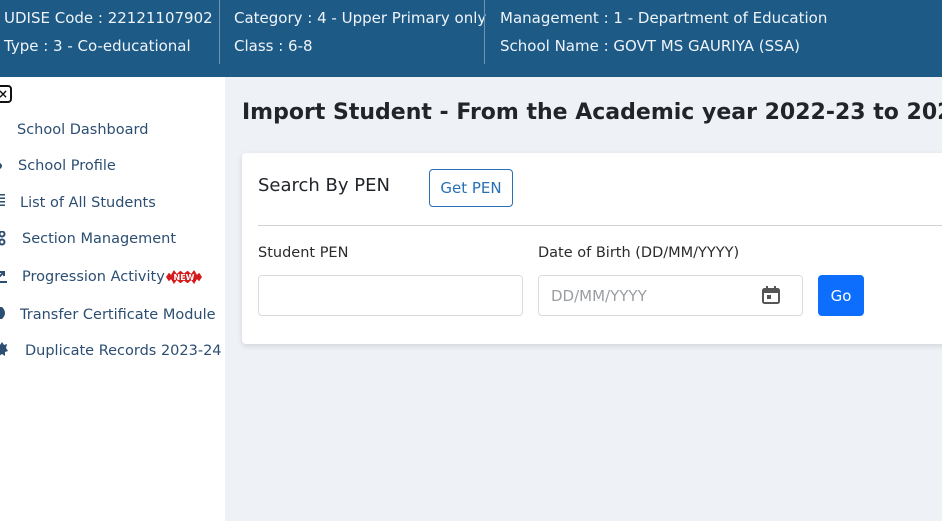 Image resolution: width=942 pixels, height=521 pixels. I want to click on student-pen-input, so click(390, 295).